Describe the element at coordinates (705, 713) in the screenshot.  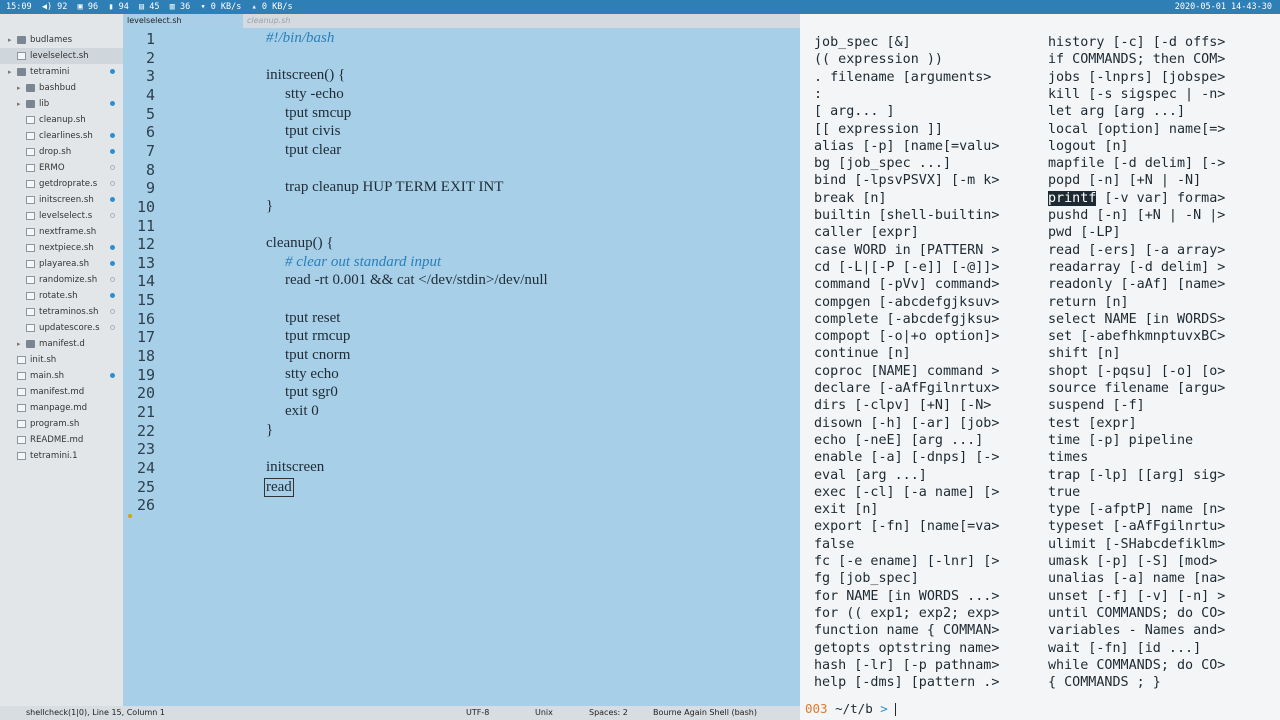
I see `syntax-status: Bourne Again Shell (bash)` at that location.